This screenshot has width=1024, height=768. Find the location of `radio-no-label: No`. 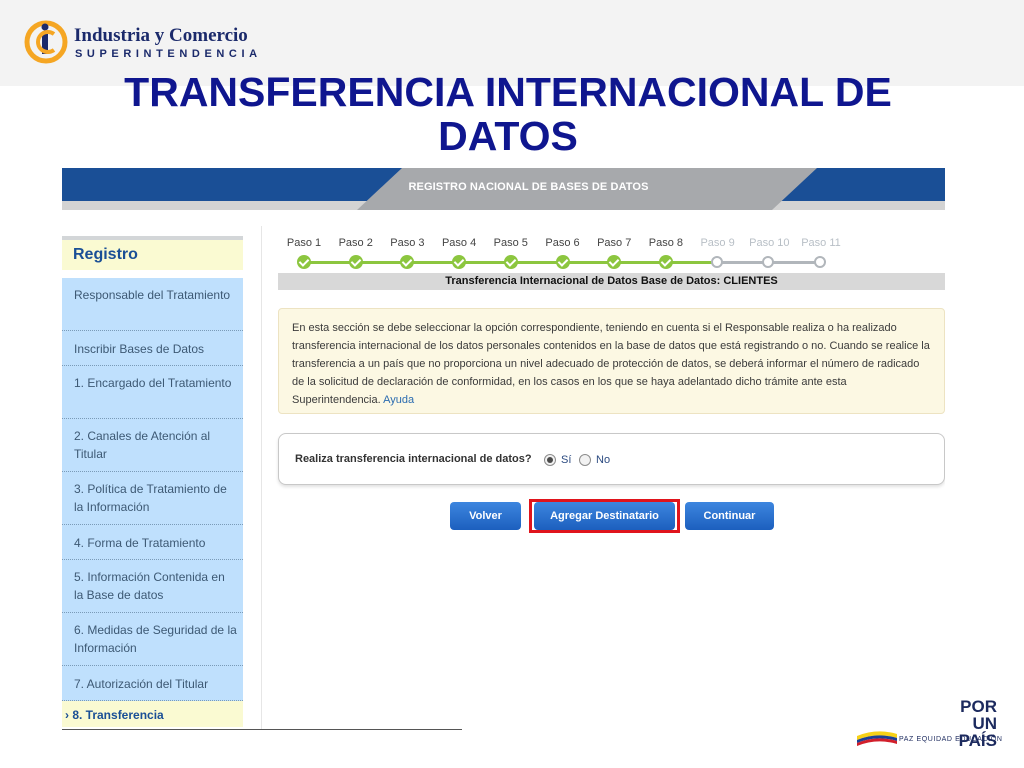

radio-no-label: No is located at coordinates (603, 460).